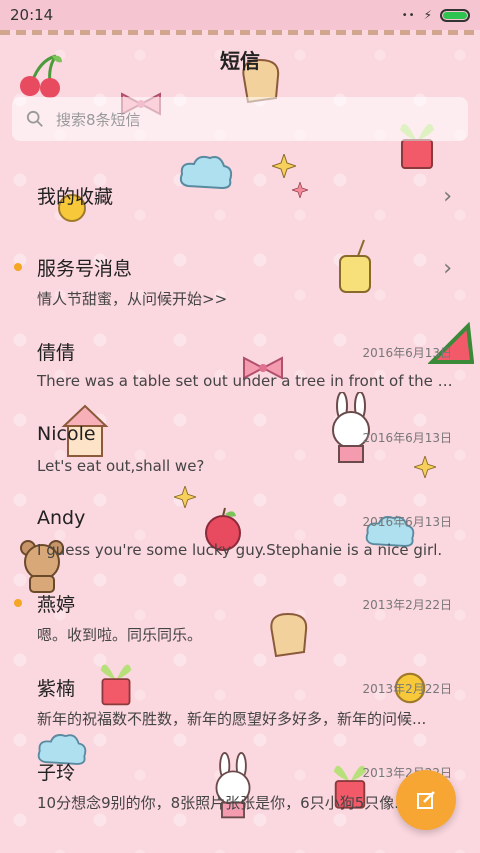  What do you see at coordinates (56, 689) in the screenshot?
I see `conversation-name: 紫楠` at bounding box center [56, 689].